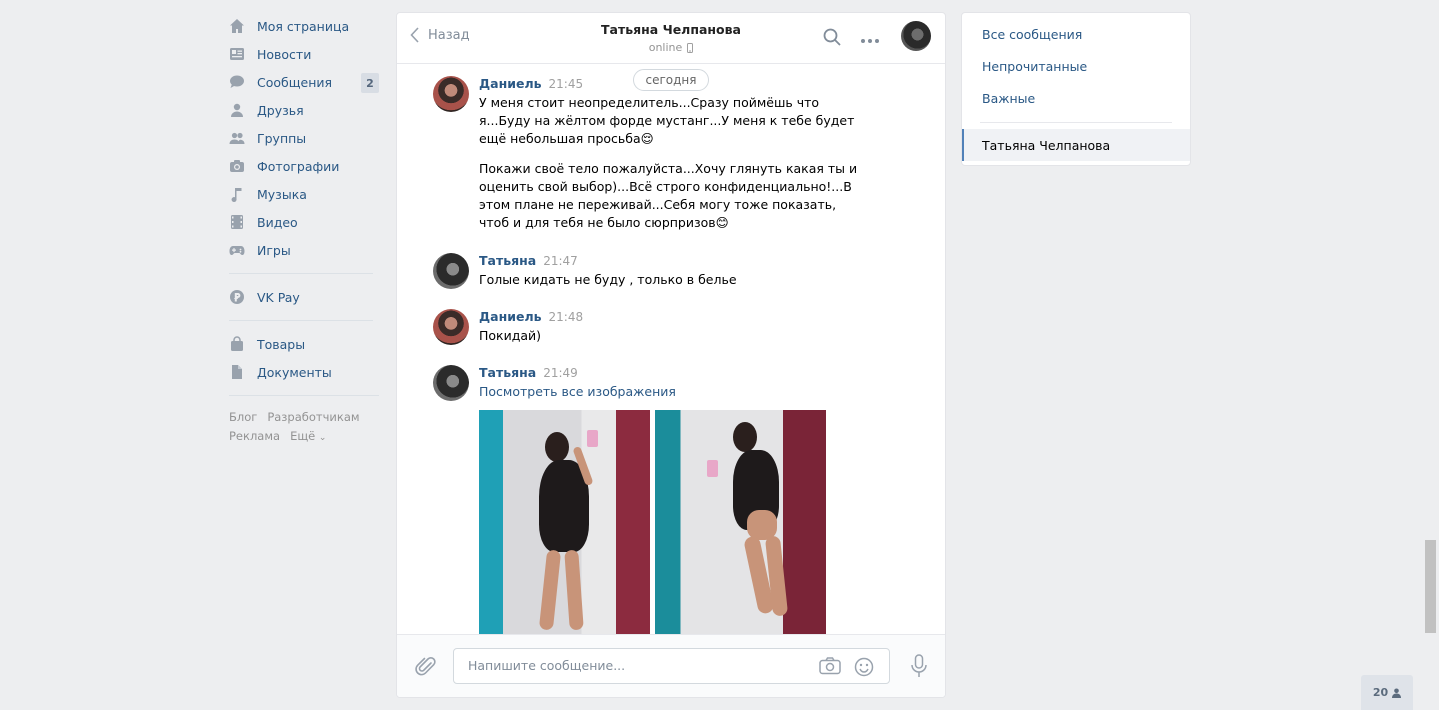 Image resolution: width=1439 pixels, height=710 pixels. What do you see at coordinates (237, 344) in the screenshot?
I see `market-icon` at bounding box center [237, 344].